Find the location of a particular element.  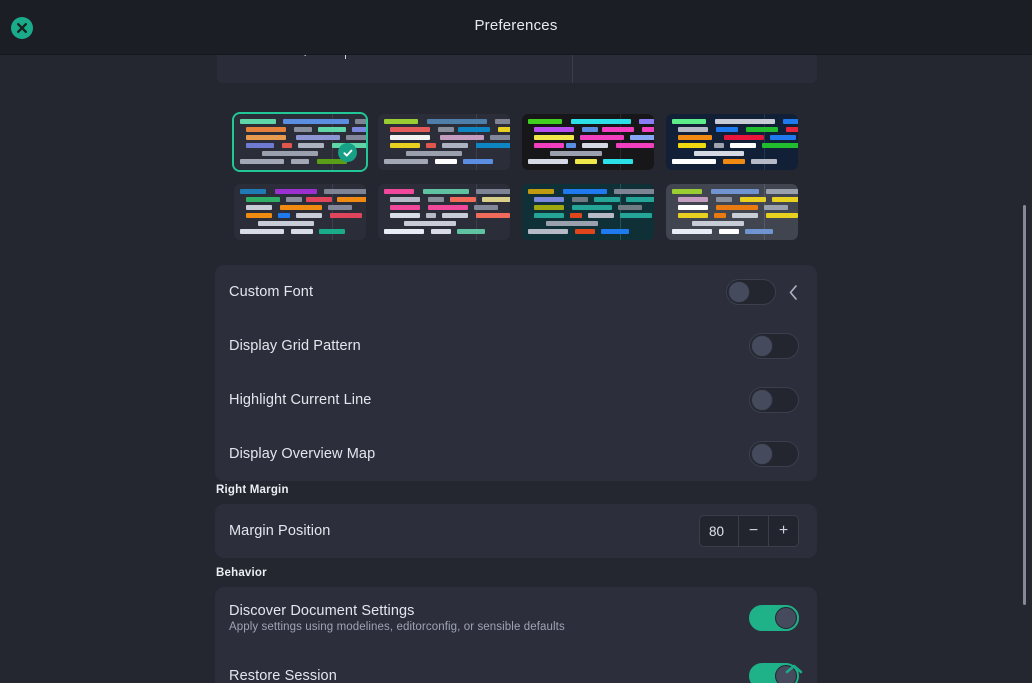

toggle-display-overview-map is located at coordinates (774, 454).